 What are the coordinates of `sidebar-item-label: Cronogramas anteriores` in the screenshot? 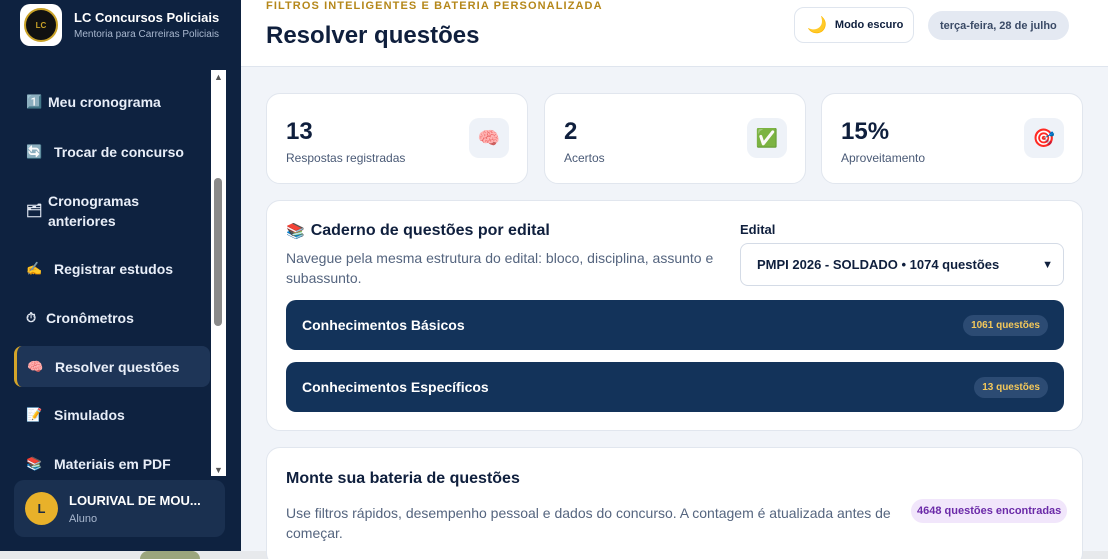 It's located at (94, 211).